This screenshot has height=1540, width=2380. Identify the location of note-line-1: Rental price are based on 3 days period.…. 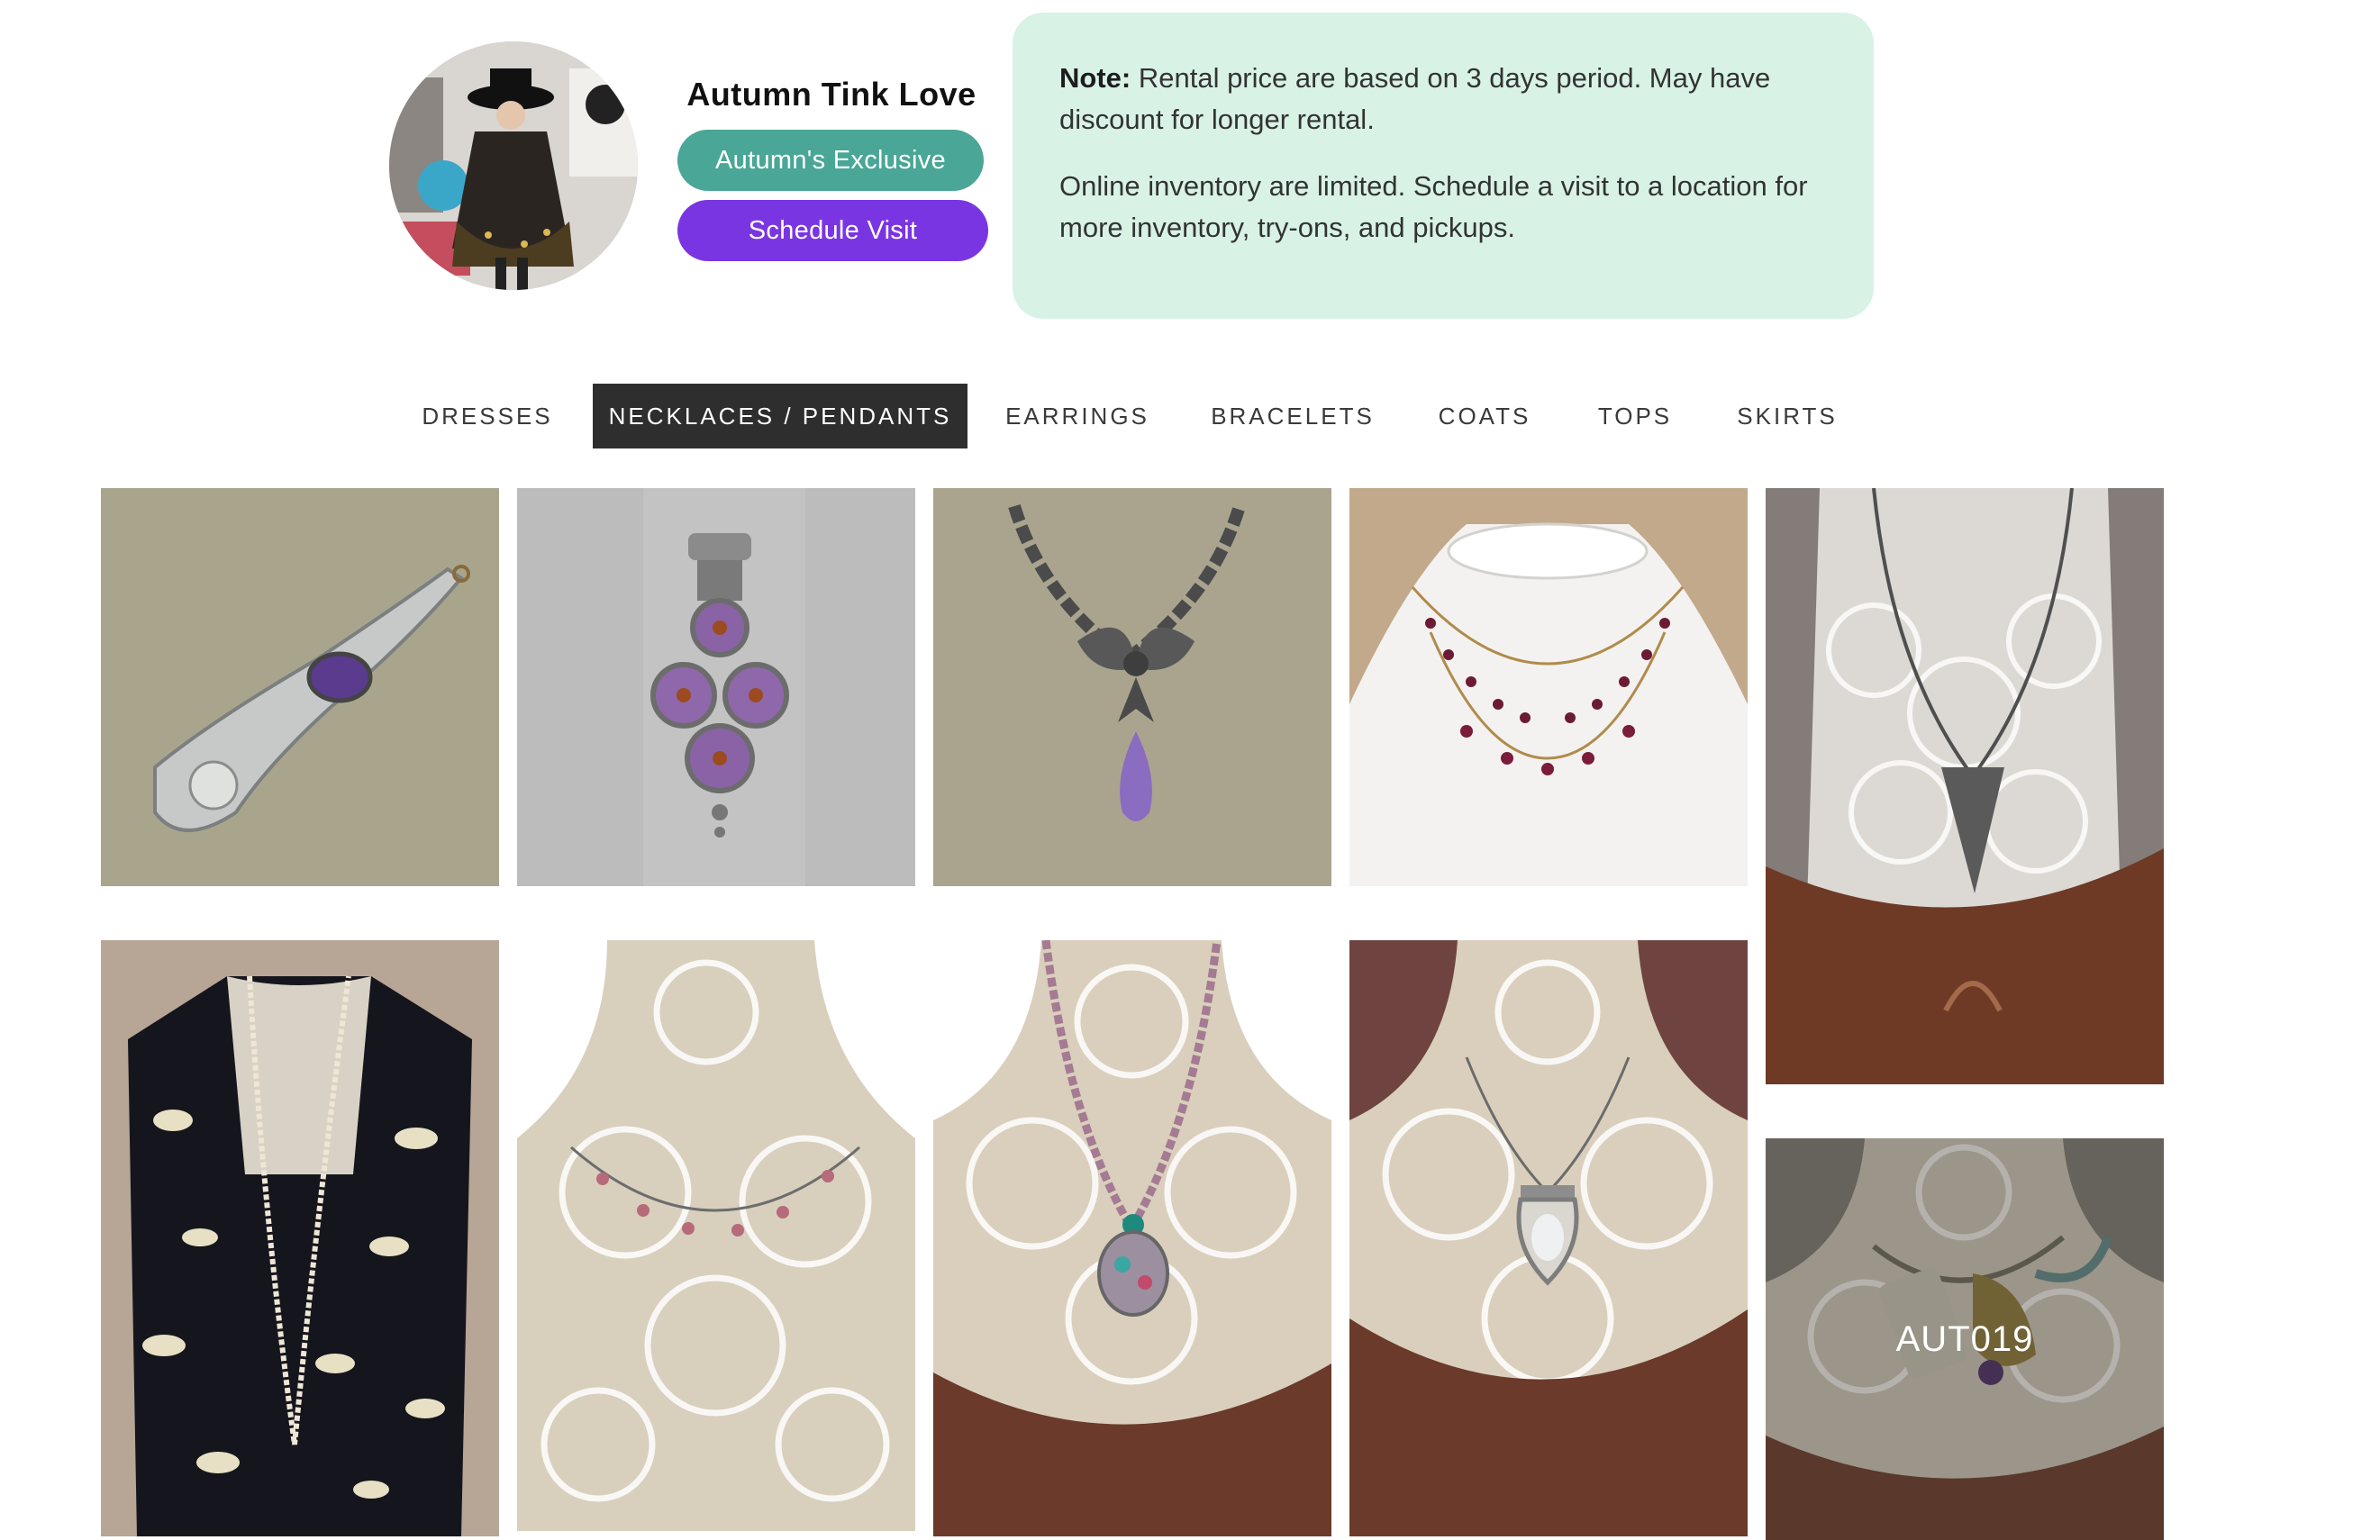
(1415, 98).